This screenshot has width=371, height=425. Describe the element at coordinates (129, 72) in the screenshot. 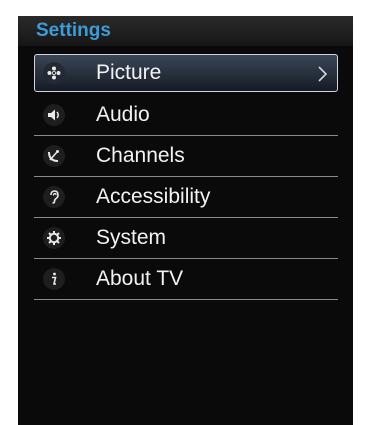

I see `menu-item-label: Picture` at that location.